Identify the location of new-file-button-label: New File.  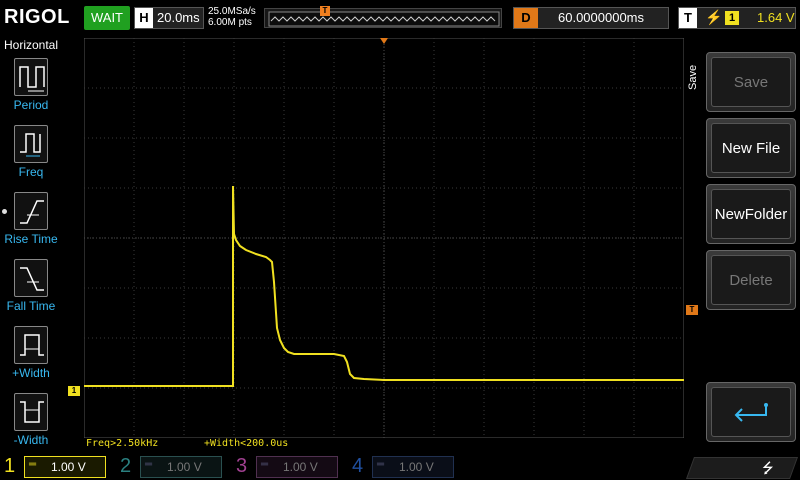
(751, 148).